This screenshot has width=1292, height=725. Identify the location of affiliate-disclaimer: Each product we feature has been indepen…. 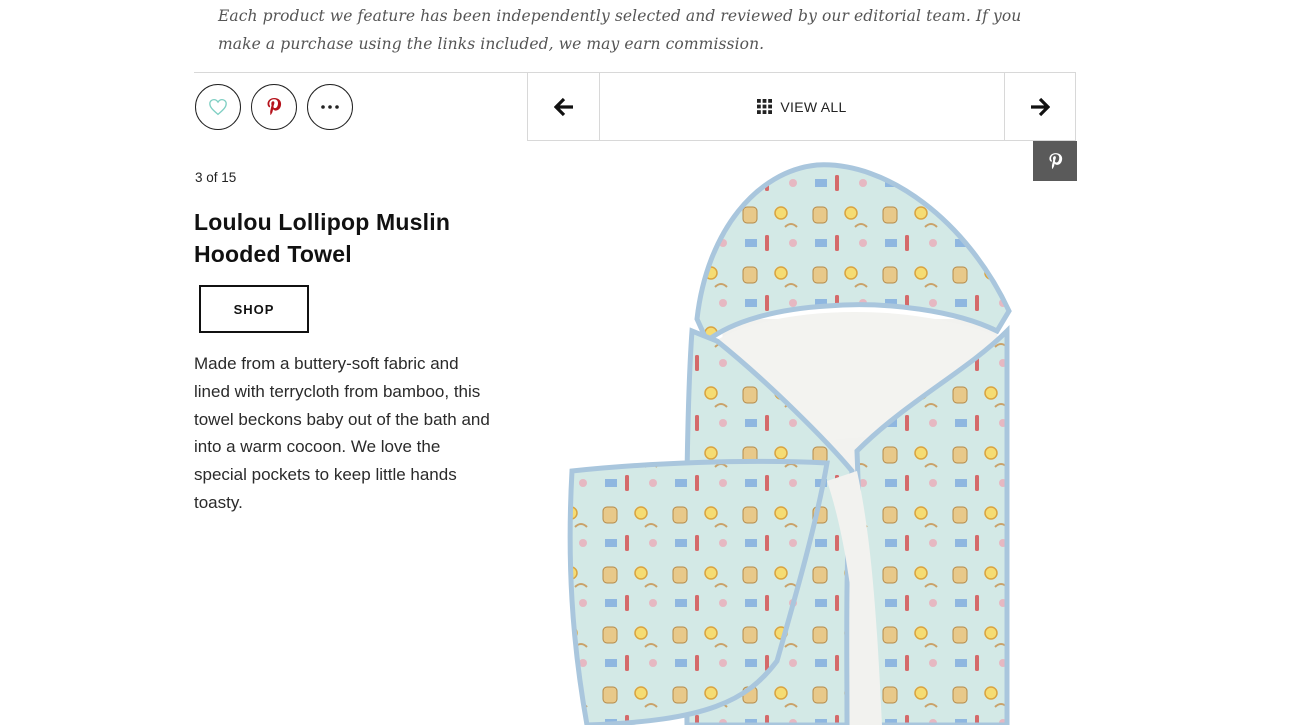
(620, 30).